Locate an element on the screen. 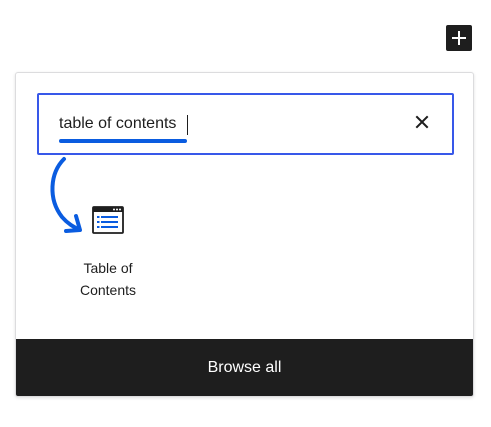  close-icon is located at coordinates (422, 124).